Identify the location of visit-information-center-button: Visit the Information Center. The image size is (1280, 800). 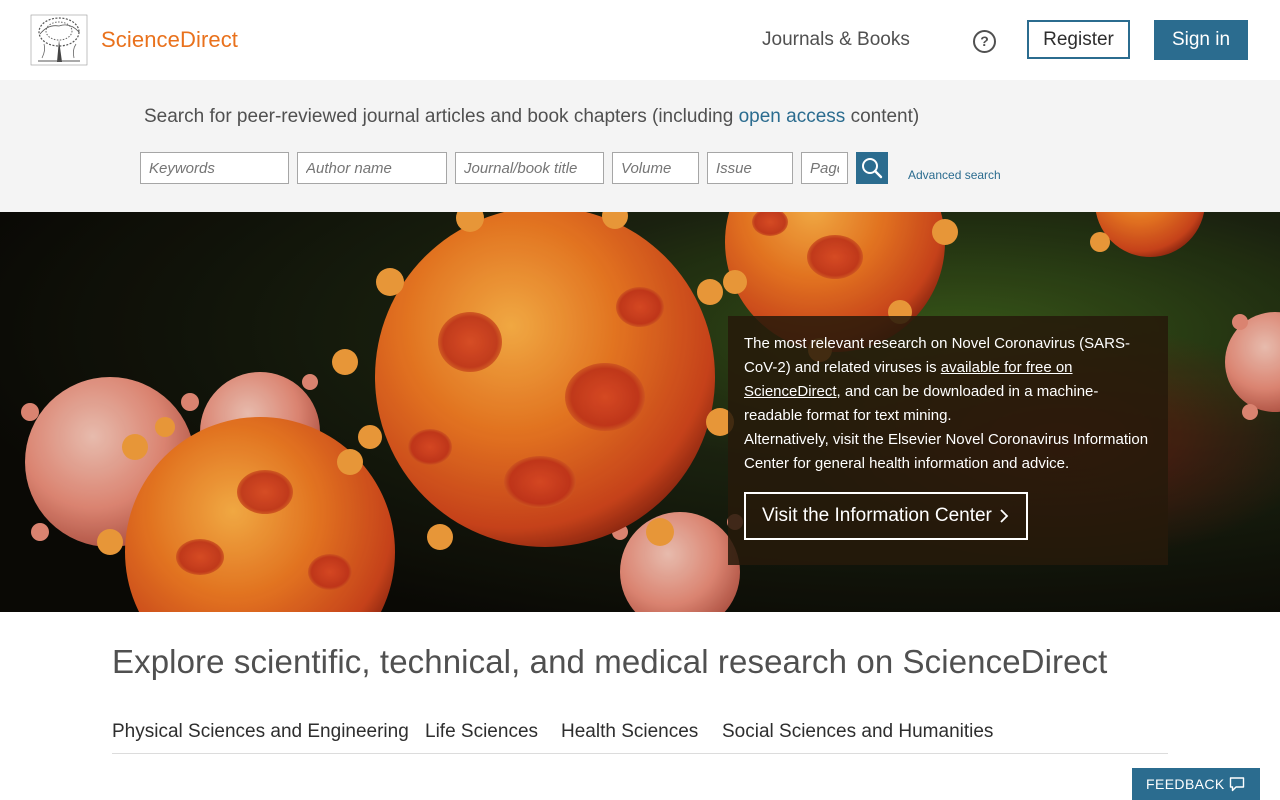
(886, 516).